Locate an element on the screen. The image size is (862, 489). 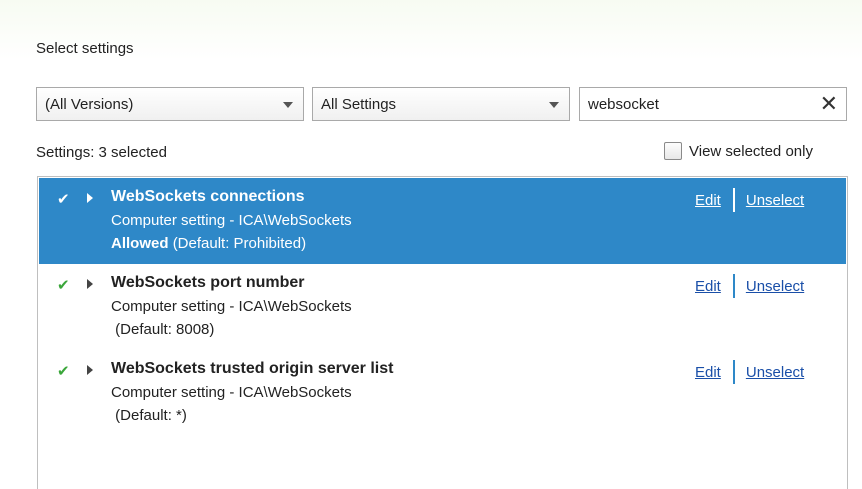
view-selected-only-label: View selected only is located at coordinates (751, 151).